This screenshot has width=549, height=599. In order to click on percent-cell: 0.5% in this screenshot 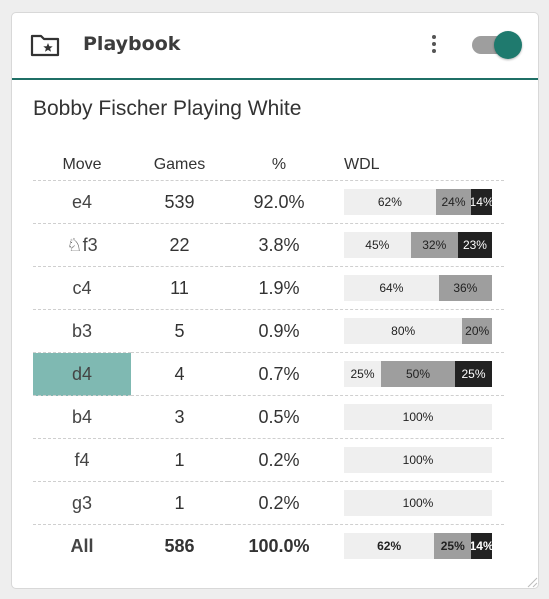, I will do `click(279, 417)`.